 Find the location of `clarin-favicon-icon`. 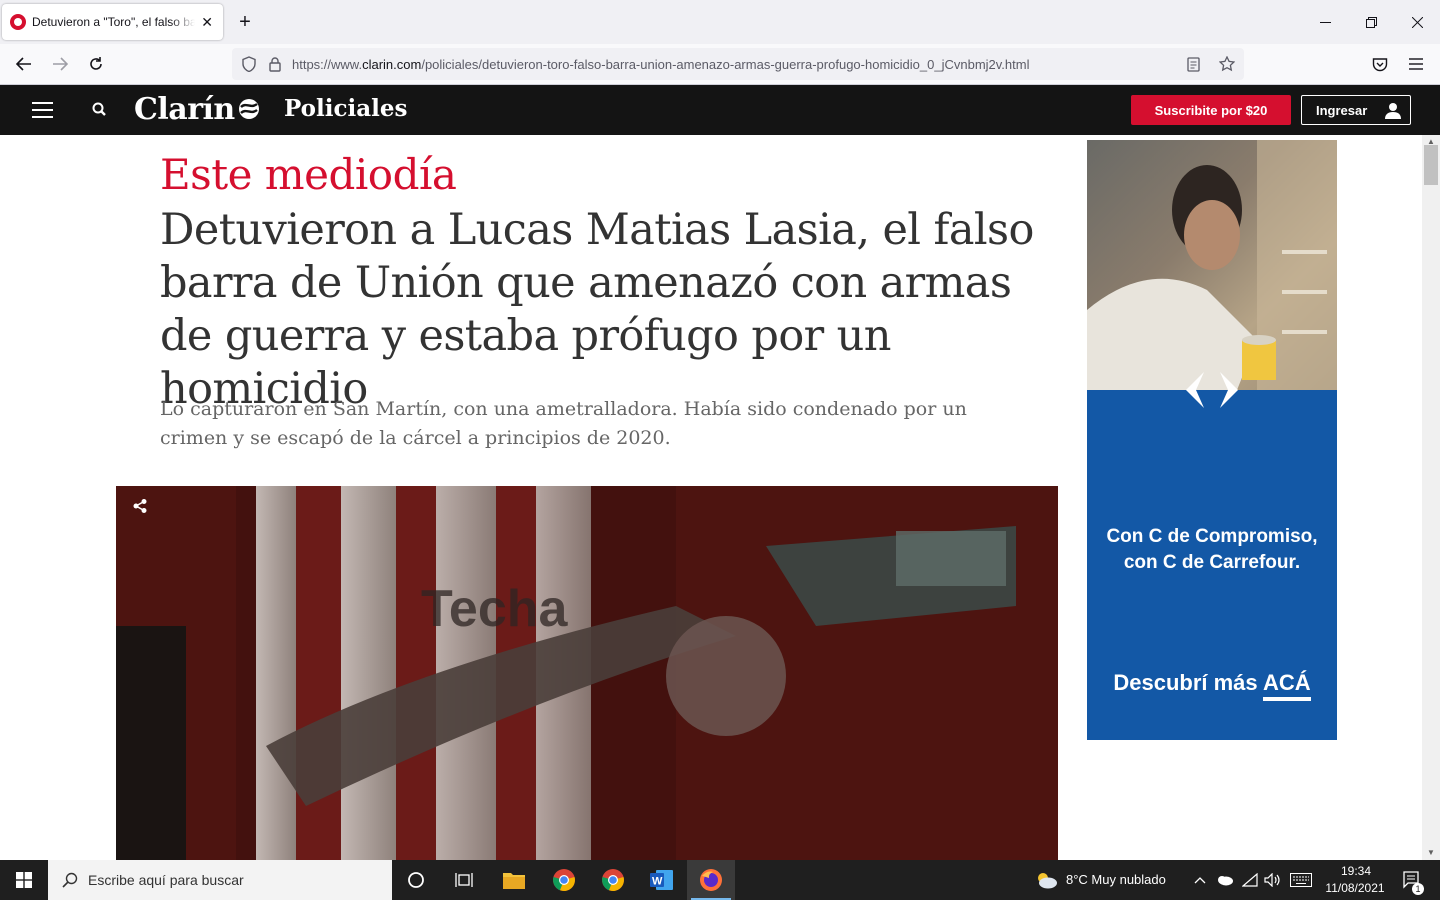

clarin-favicon-icon is located at coordinates (18, 22).